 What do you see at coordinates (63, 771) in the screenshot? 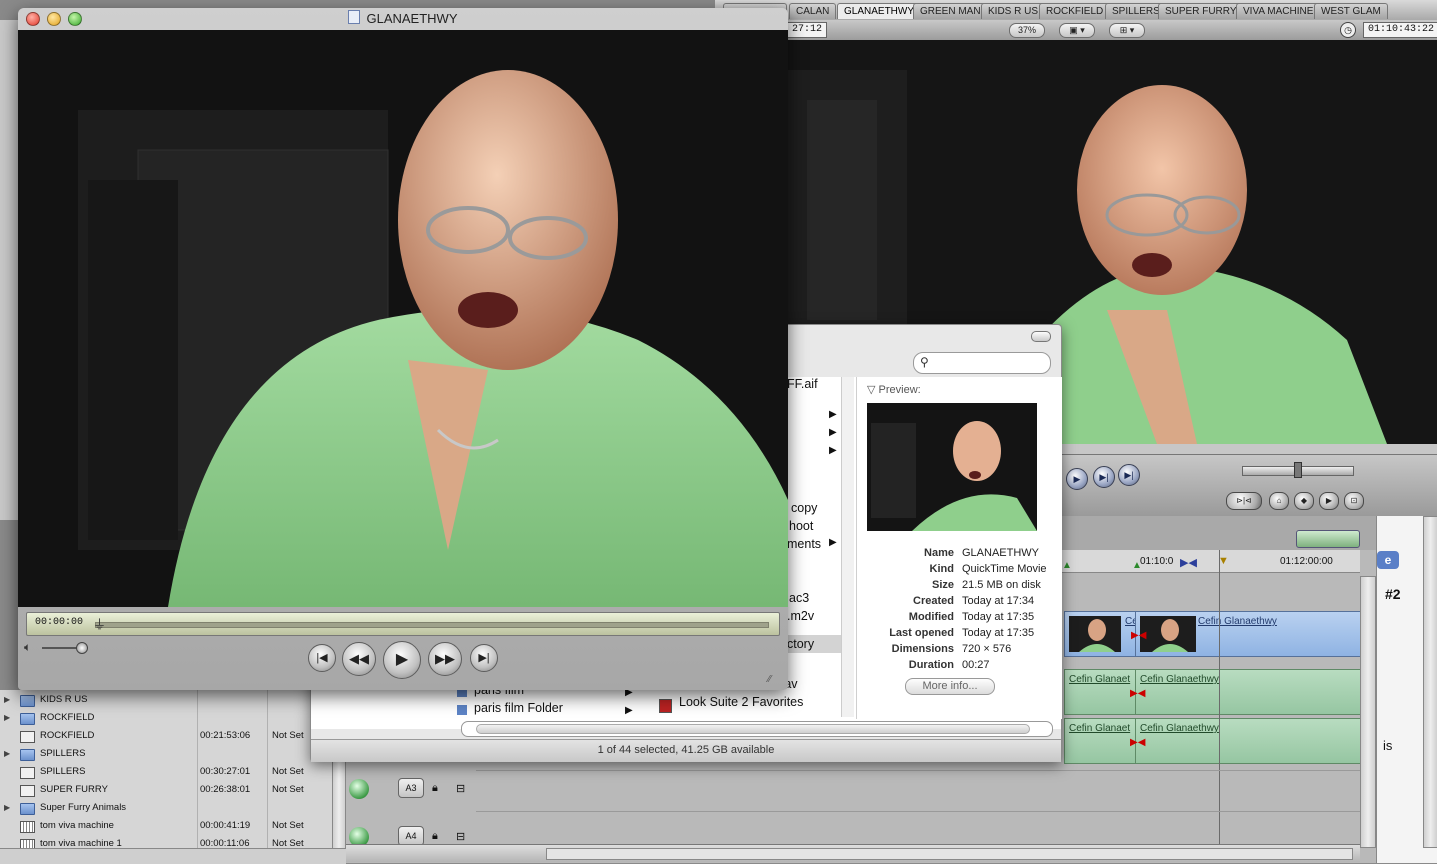
I see `browser-item-name: SPILLERS` at bounding box center [63, 771].